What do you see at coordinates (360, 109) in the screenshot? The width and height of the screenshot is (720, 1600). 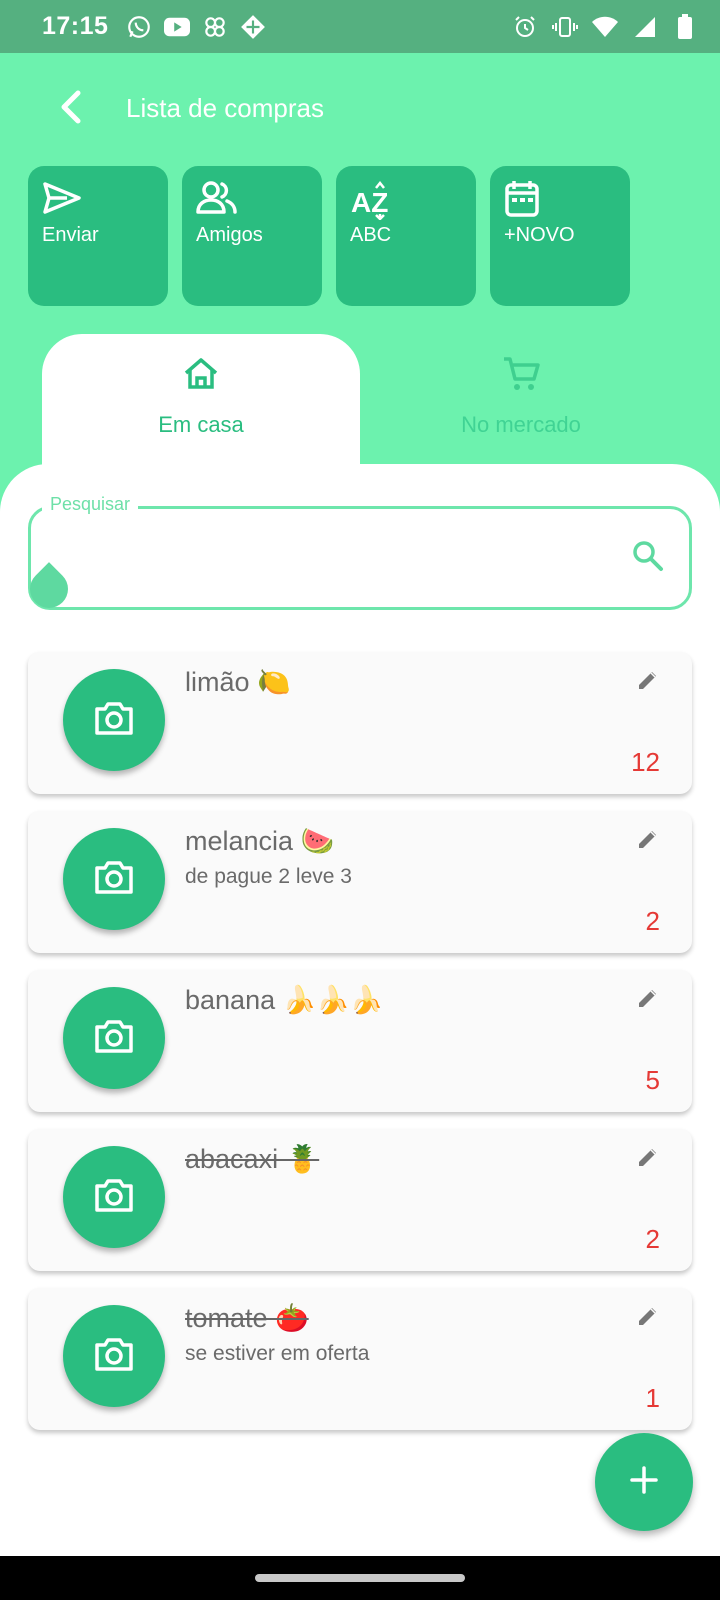 I see `app-bar: Lista de compras` at bounding box center [360, 109].